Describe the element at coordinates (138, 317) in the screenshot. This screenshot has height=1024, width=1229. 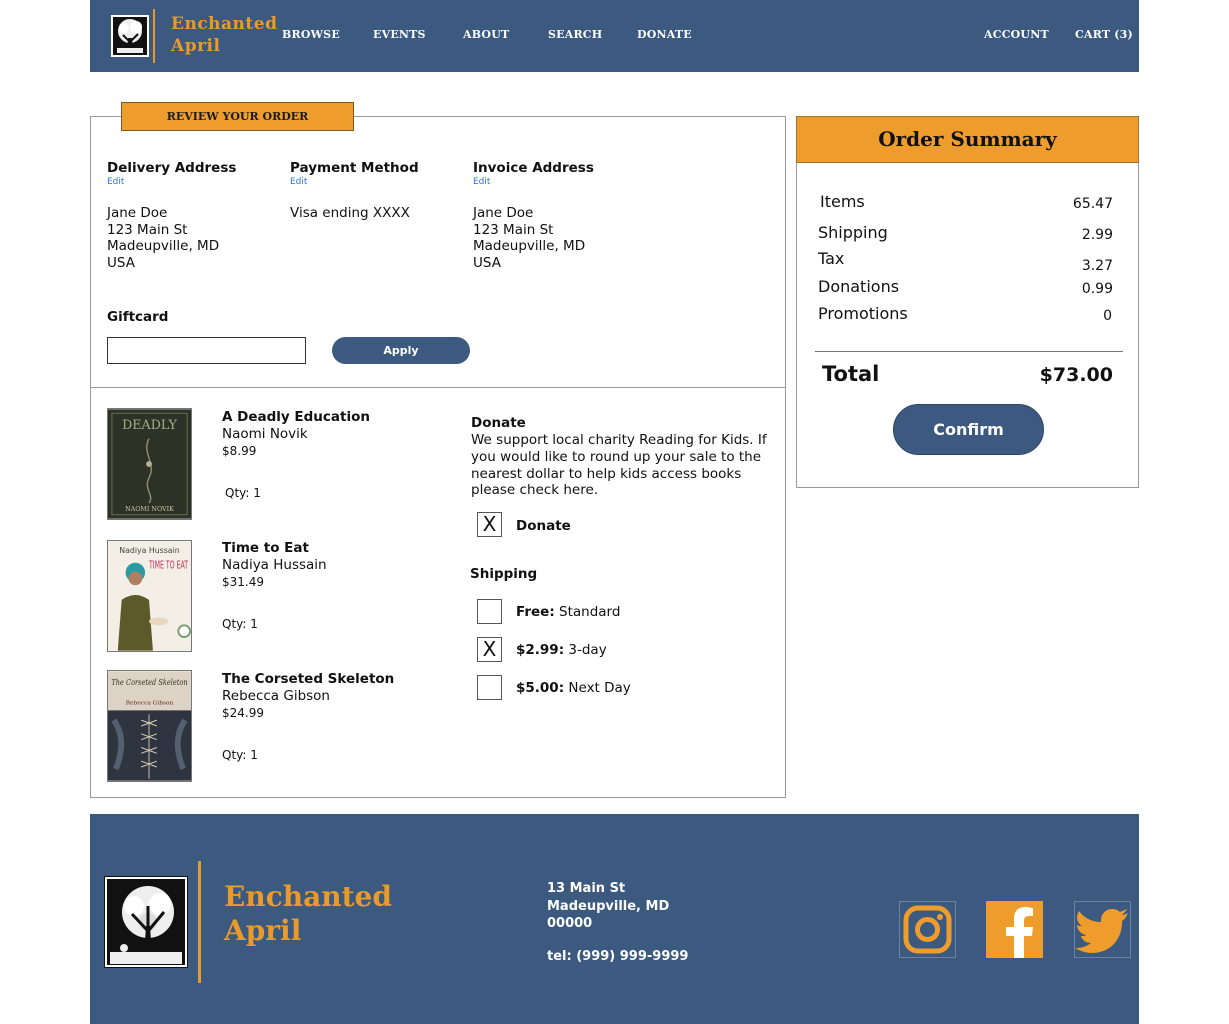
I see `giftcard-label: Giftcard` at that location.